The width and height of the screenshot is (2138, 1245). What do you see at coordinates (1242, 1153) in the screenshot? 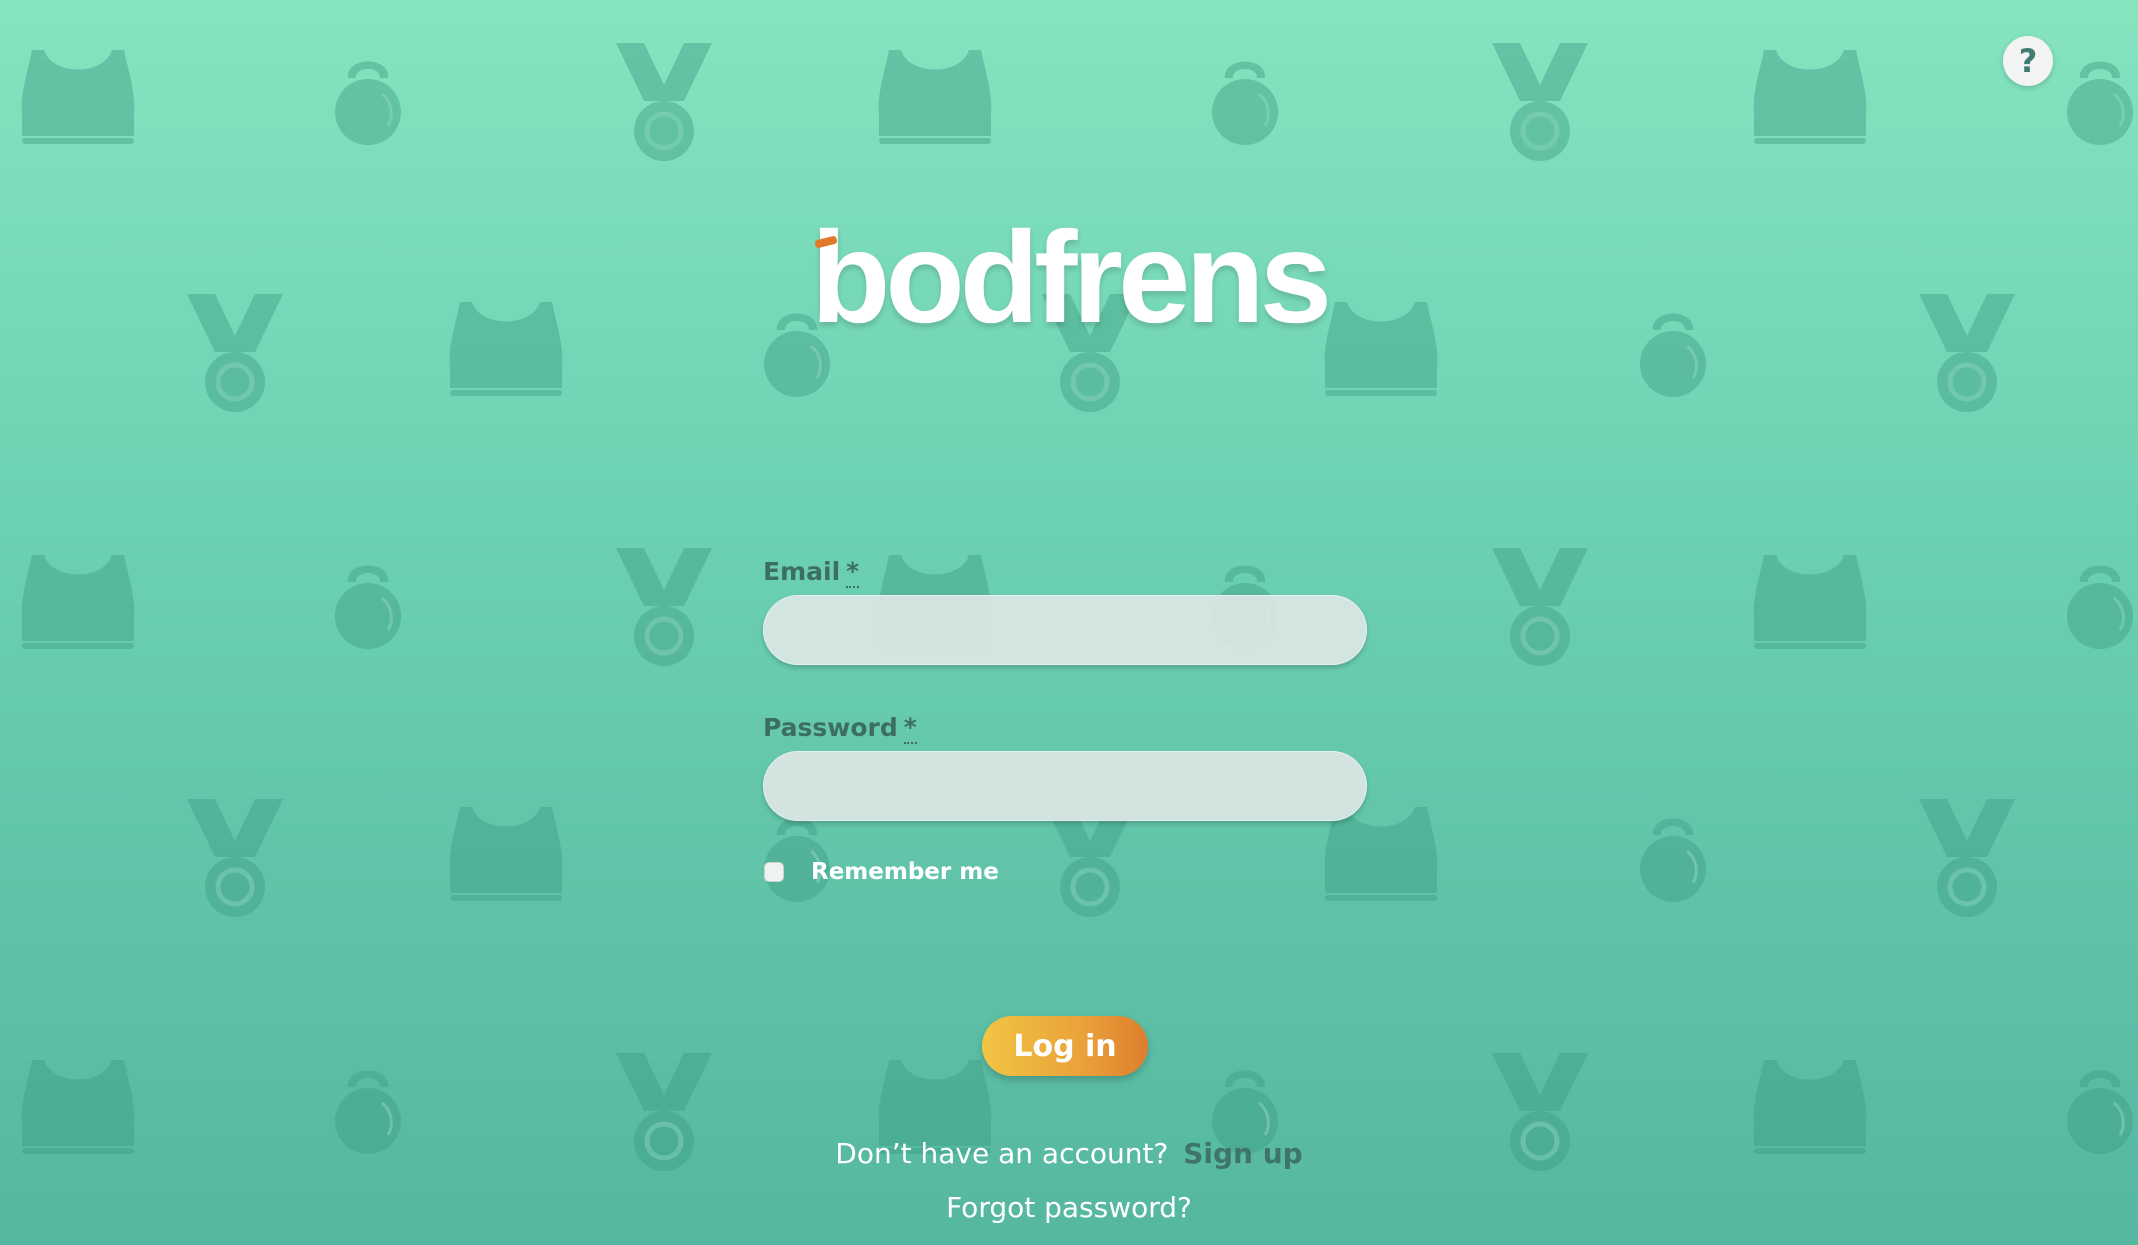
I see `signup-link: Sign up` at bounding box center [1242, 1153].